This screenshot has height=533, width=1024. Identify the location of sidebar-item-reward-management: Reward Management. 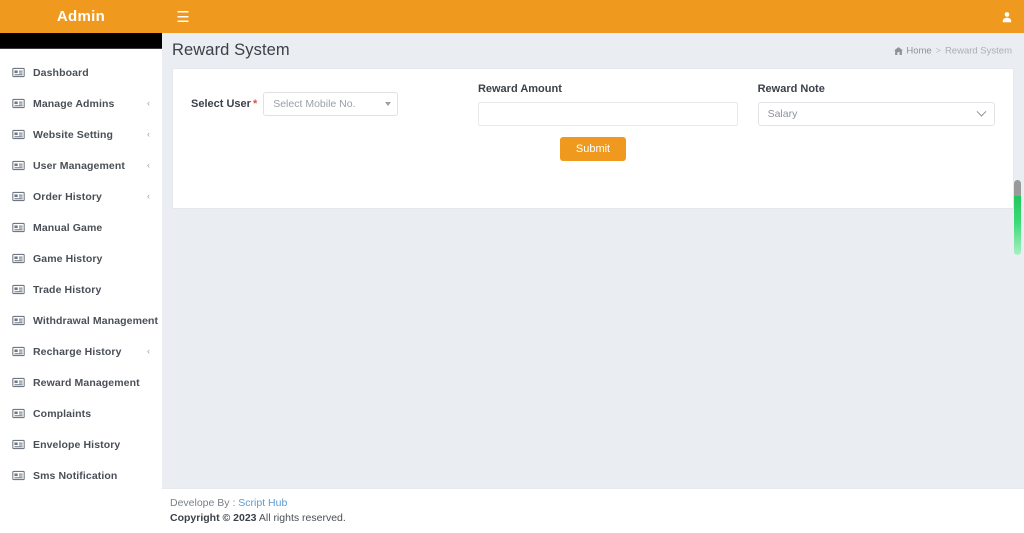
(81, 382).